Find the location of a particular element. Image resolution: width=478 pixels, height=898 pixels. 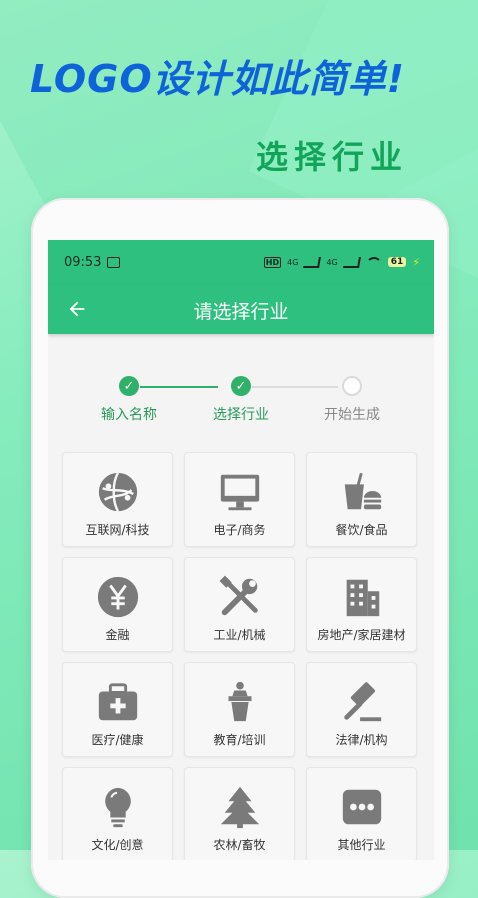

industry-finance: 金融 is located at coordinates (117, 604).